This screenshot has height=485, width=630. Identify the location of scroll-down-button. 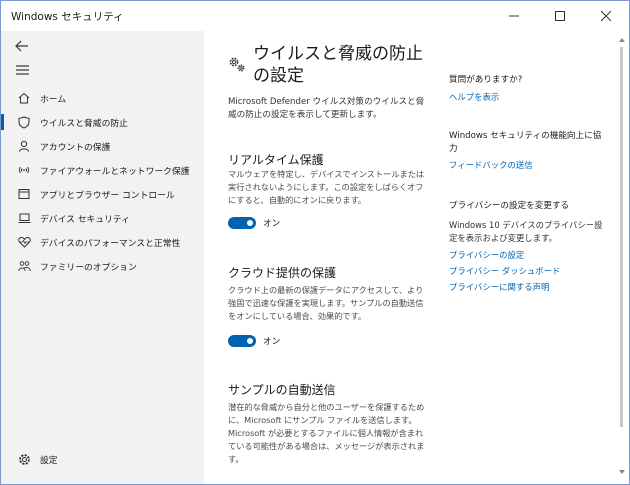
(622, 472).